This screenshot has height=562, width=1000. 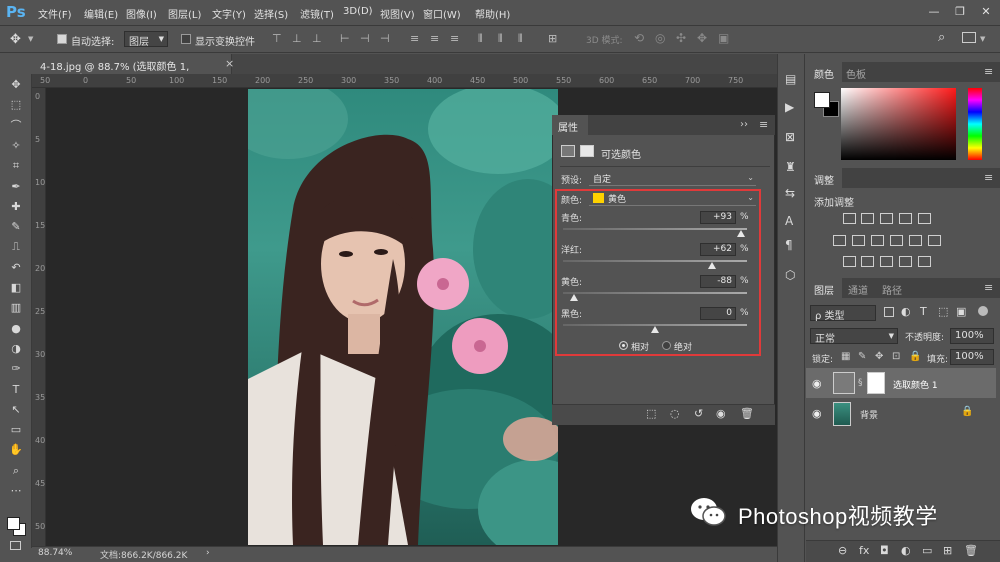 What do you see at coordinates (824, 72) in the screenshot?
I see `tab-color: 颜色` at bounding box center [824, 72].